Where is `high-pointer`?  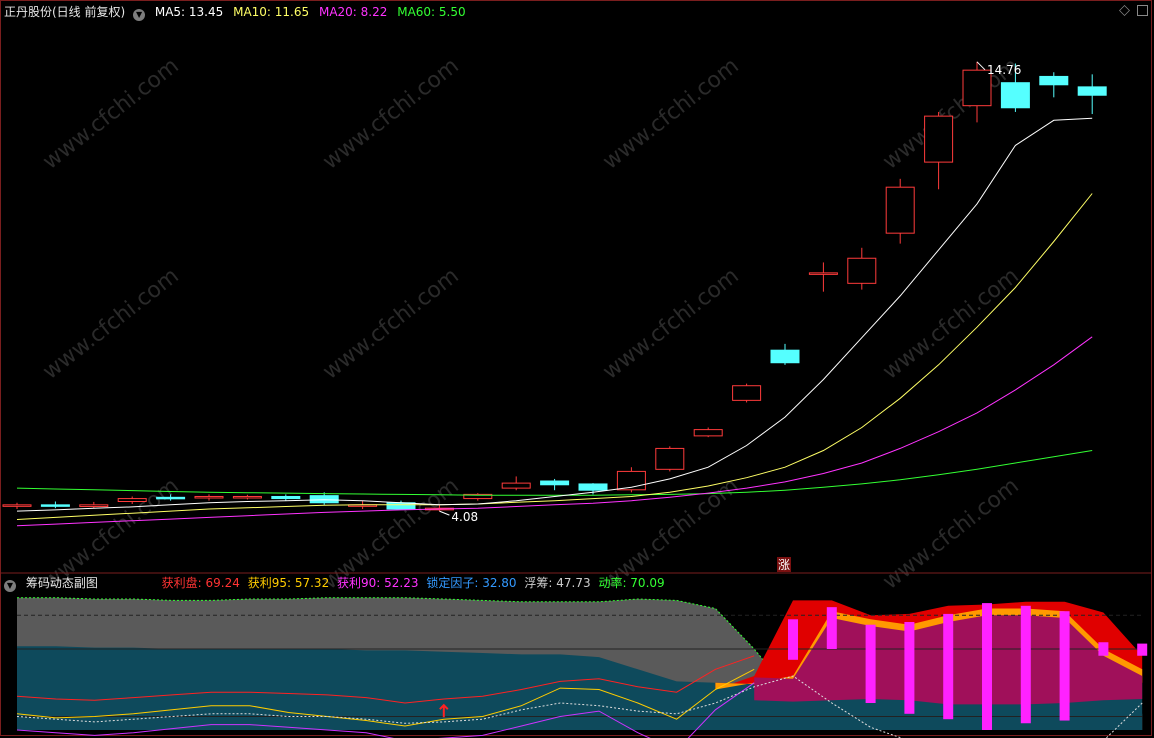
high-pointer is located at coordinates (981, 66).